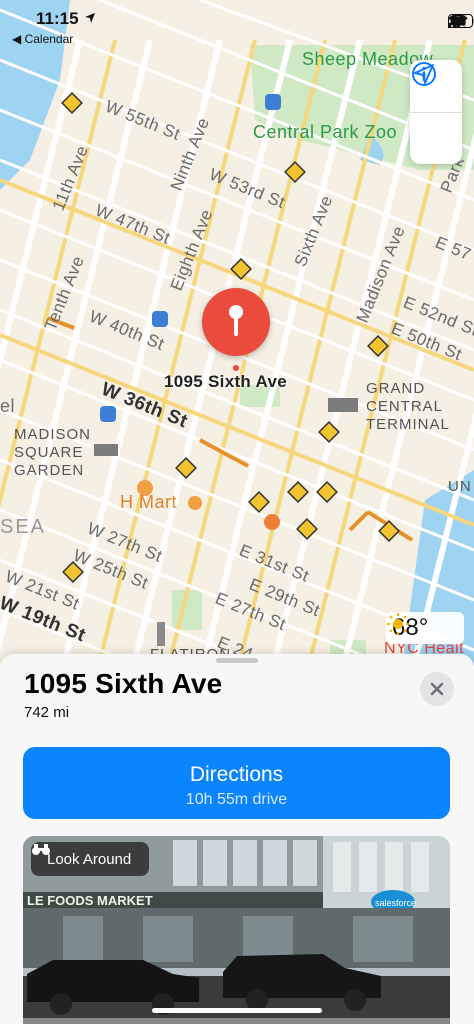  I want to click on binoculars-icon, so click(41, 849).